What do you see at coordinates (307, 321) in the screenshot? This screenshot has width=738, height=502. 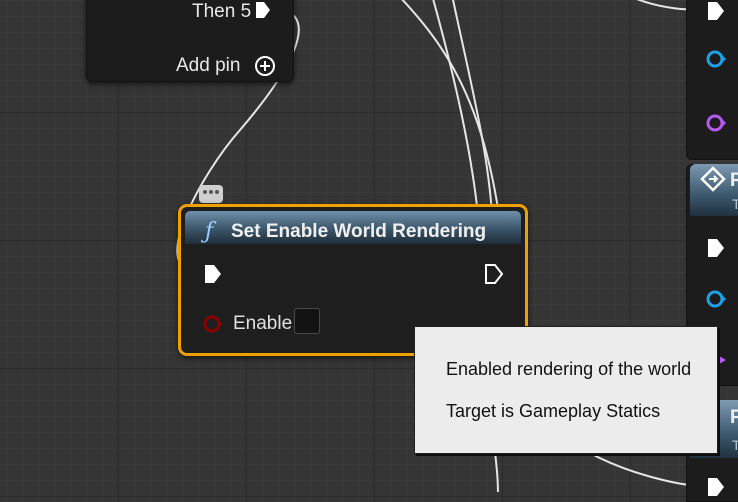 I see `enable-checkbox` at bounding box center [307, 321].